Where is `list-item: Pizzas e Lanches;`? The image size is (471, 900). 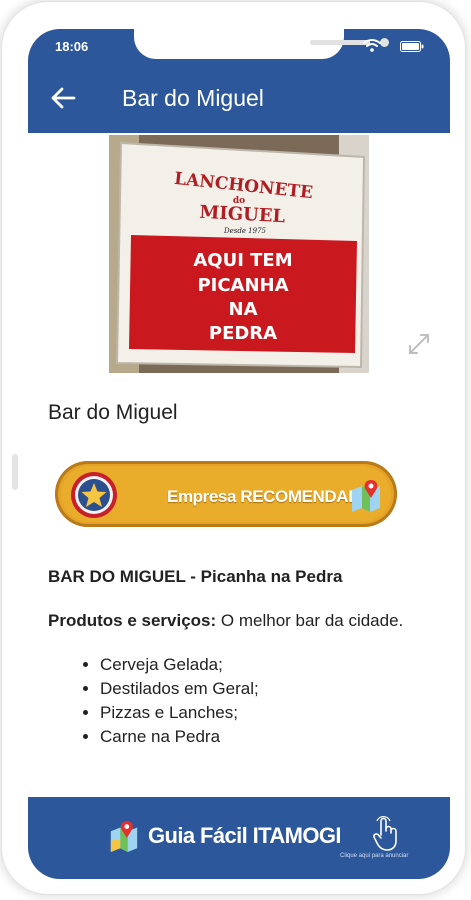 list-item: Pizzas e Lanches; is located at coordinates (269, 713).